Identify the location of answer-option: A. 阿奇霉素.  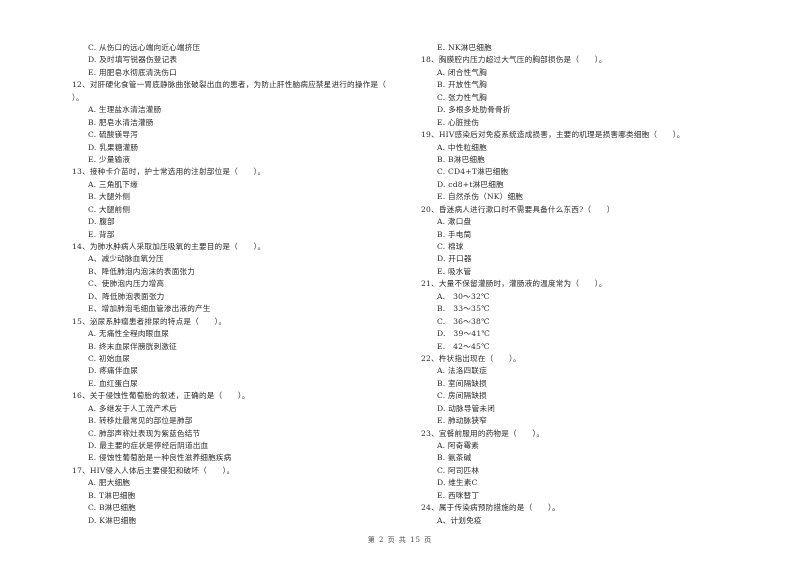
(458, 445).